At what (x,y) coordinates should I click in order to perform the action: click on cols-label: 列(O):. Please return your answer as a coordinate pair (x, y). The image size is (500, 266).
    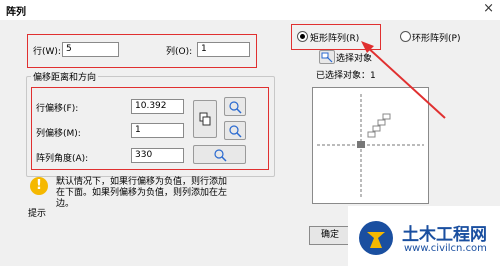
    Looking at the image, I should click on (179, 52).